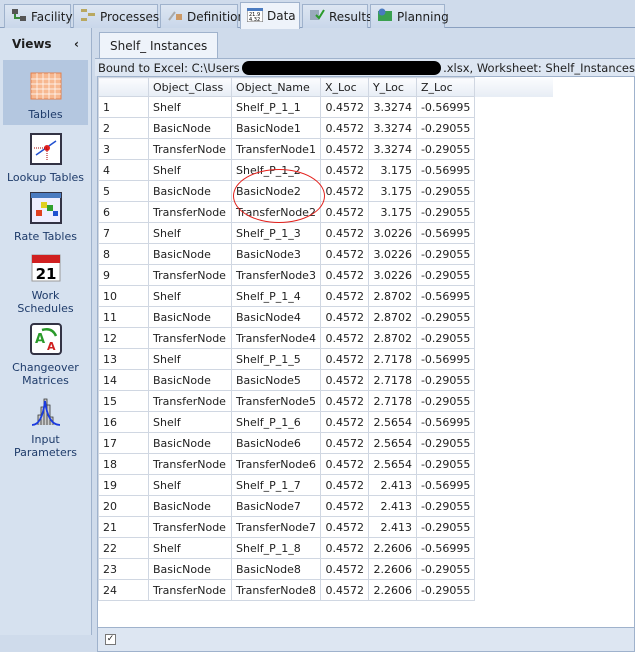  Describe the element at coordinates (123, 212) in the screenshot. I see `row-number: 6` at that location.